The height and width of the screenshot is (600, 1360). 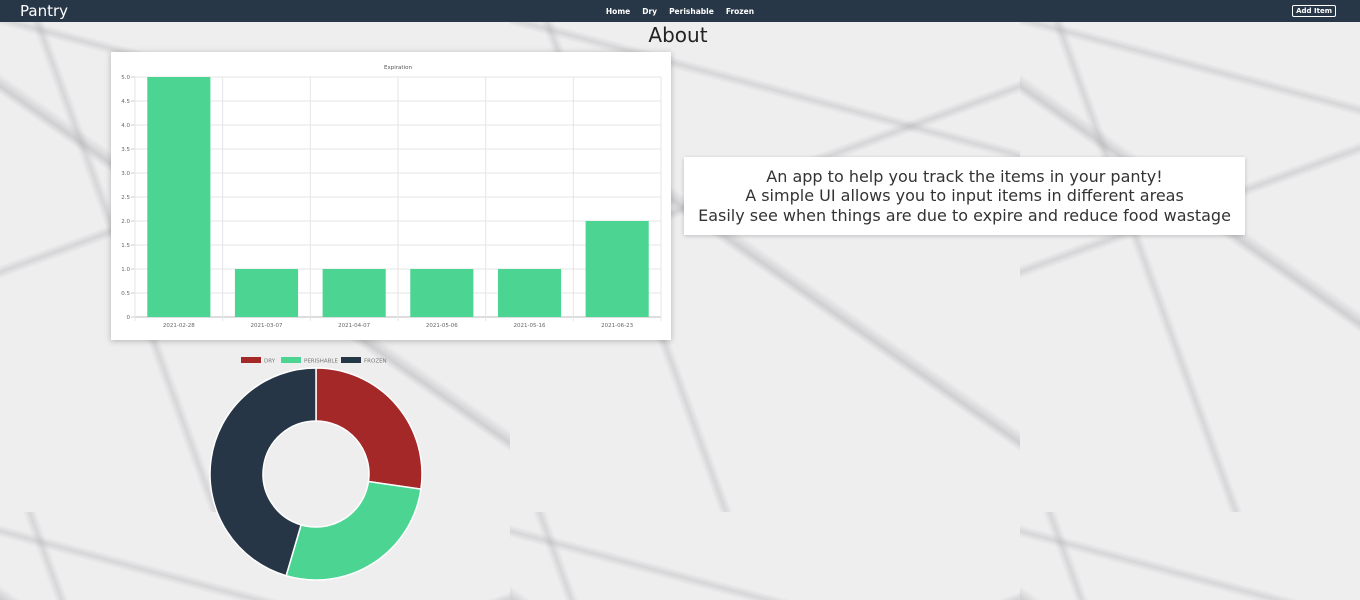 I want to click on legend-label-dry: DRY, so click(x=270, y=362).